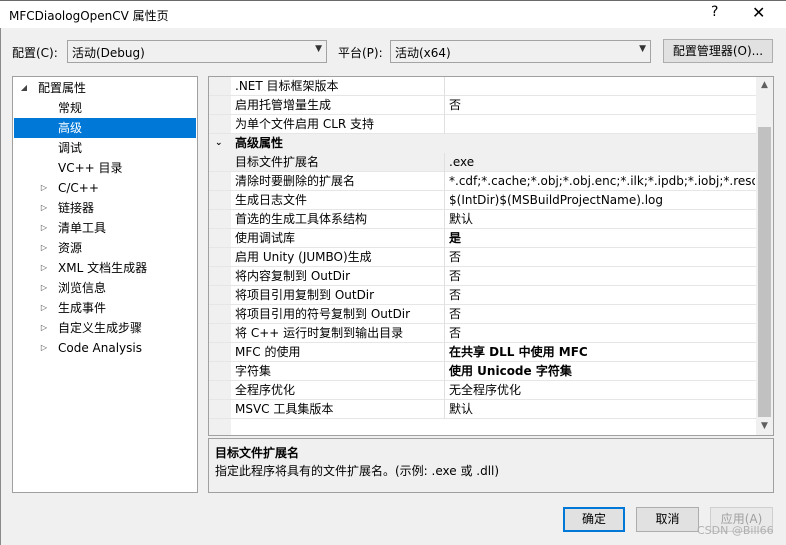 The width and height of the screenshot is (786, 545). I want to click on ok-button: 确定, so click(594, 519).